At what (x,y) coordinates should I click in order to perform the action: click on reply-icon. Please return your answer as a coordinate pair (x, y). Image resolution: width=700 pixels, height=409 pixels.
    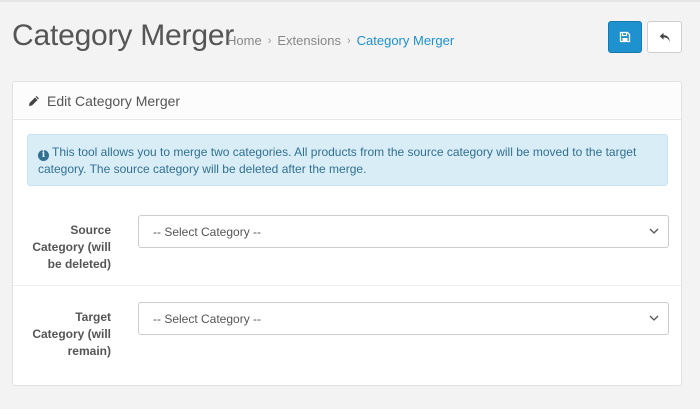
    Looking at the image, I should click on (664, 37).